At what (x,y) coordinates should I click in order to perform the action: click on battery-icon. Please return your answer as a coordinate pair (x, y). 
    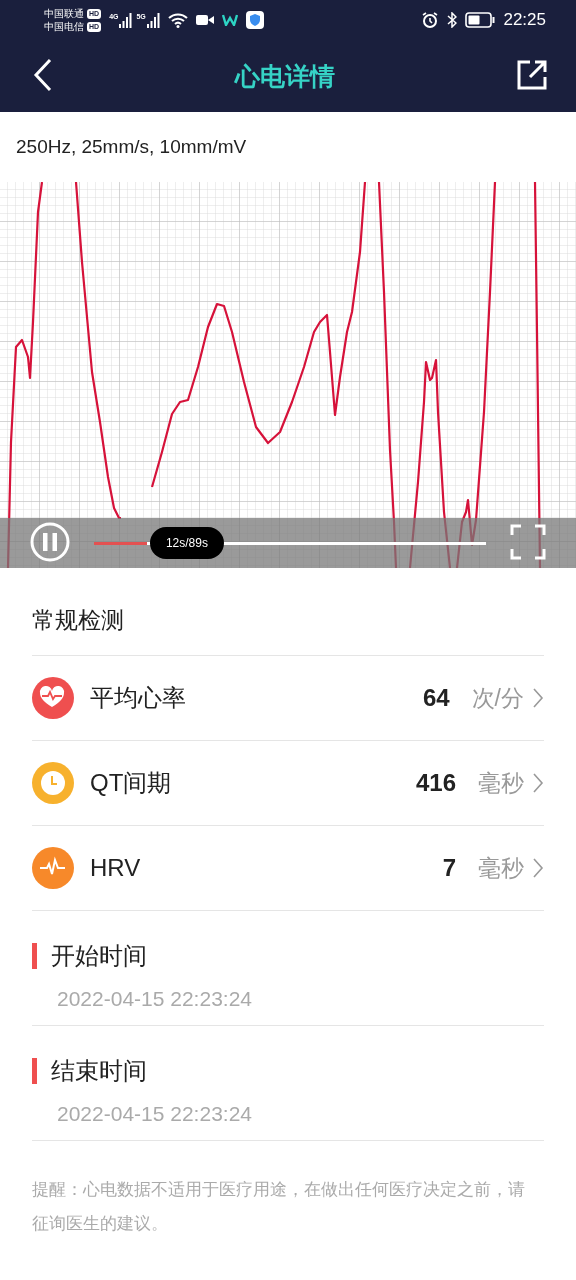
    Looking at the image, I should click on (480, 20).